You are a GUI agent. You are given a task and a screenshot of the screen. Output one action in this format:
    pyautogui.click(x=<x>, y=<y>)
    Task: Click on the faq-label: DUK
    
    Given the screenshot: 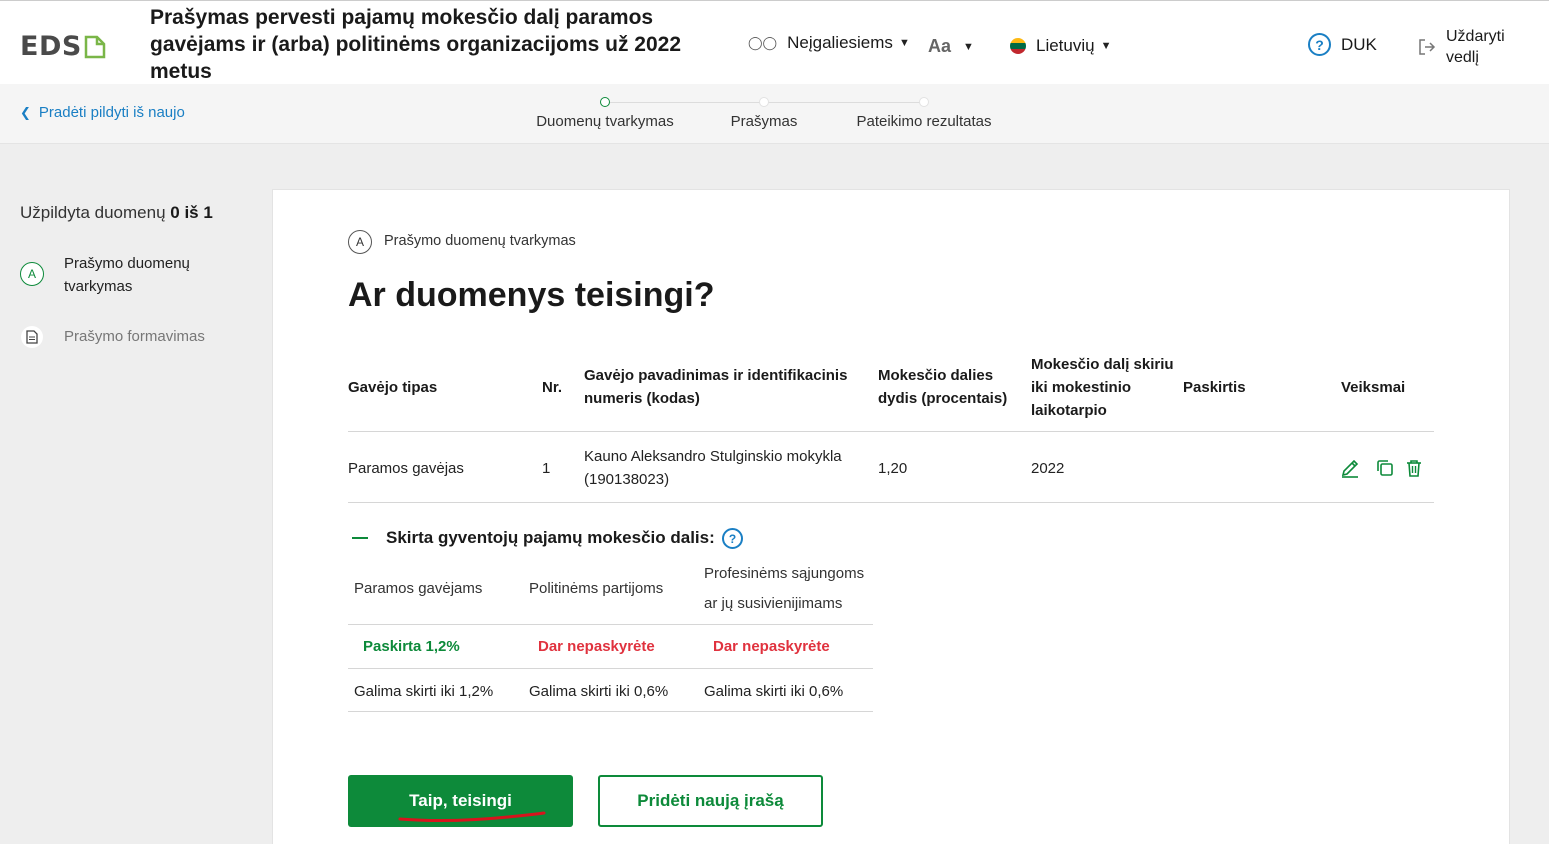 What is the action you would take?
    pyautogui.click(x=1359, y=44)
    